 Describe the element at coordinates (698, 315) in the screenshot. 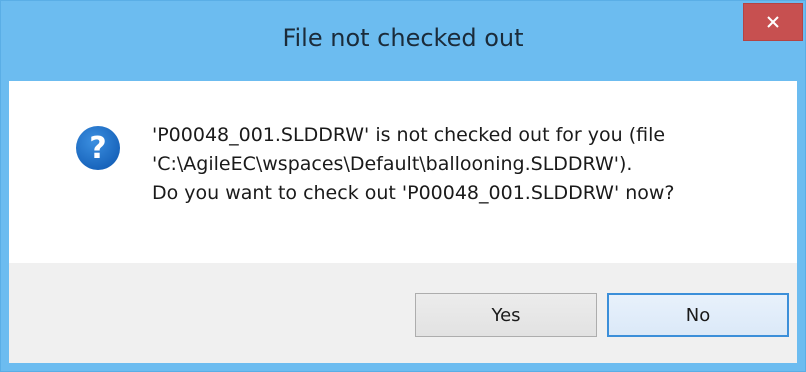

I see `no-button: No` at that location.